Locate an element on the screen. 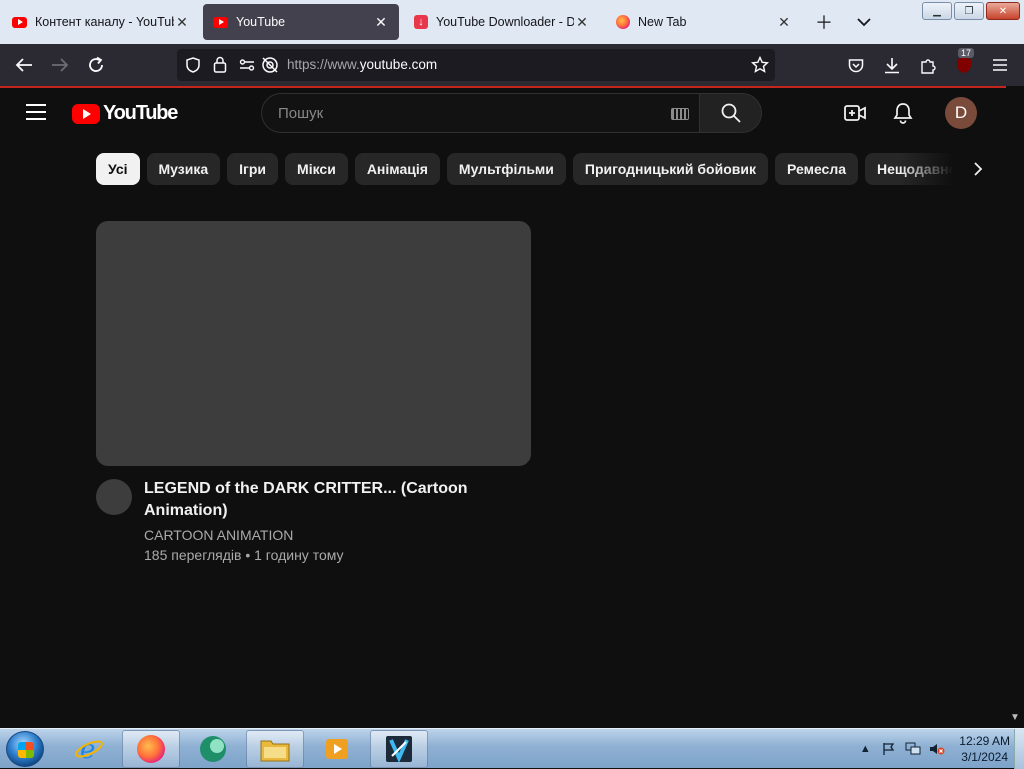 This screenshot has height=769, width=1024. chips-fade is located at coordinates (938, 169).